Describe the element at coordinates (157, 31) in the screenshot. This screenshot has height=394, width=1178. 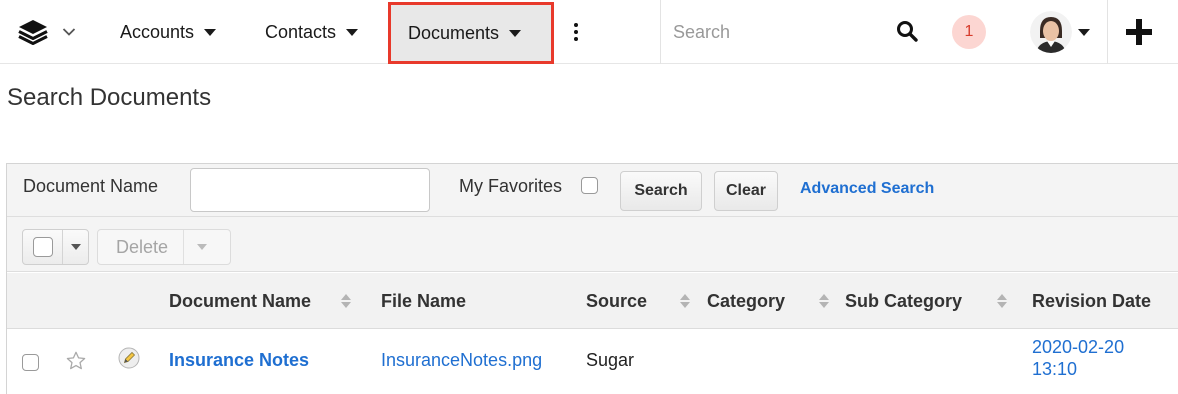
I see `nav-tab-label: Accounts` at that location.